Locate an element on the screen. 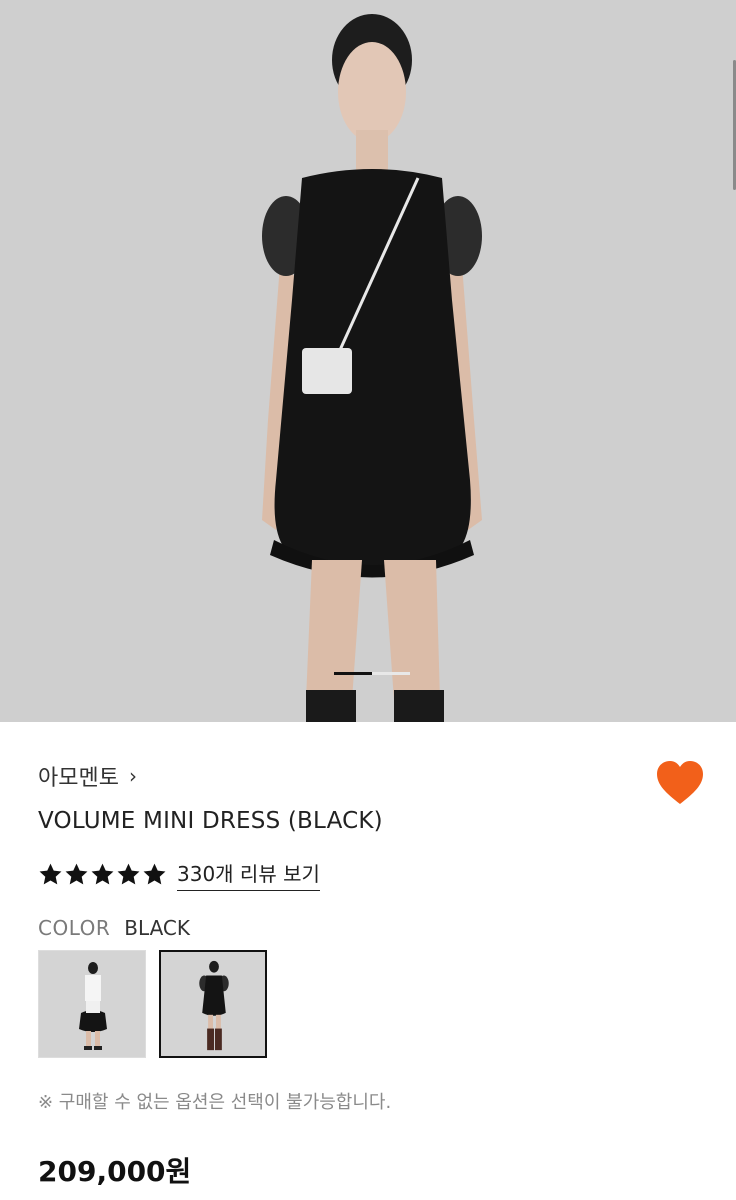  product-title: VOLUME MINI DRESS (BLACK) is located at coordinates (210, 821).